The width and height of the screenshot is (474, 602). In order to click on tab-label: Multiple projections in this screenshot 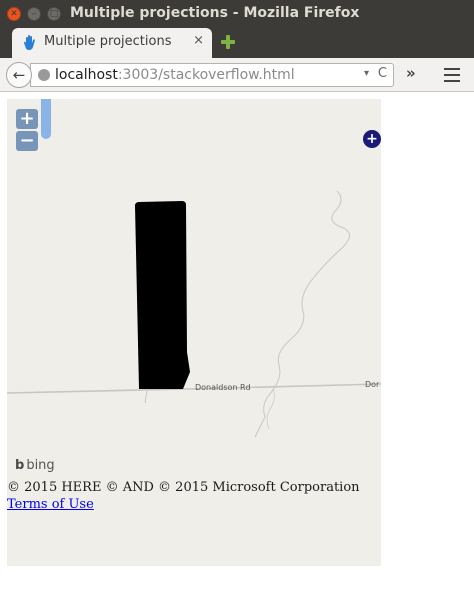, I will do `click(108, 41)`.